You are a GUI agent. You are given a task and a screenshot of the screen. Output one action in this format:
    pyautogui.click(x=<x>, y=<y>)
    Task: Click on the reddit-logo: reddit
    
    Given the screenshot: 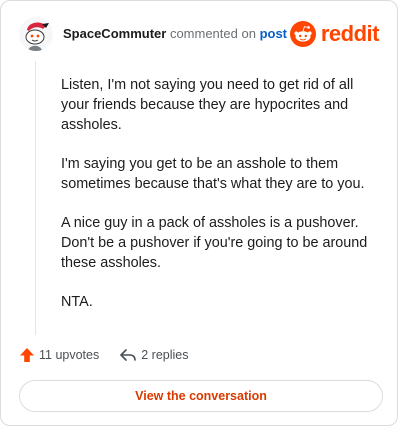 What is the action you would take?
    pyautogui.click(x=334, y=34)
    